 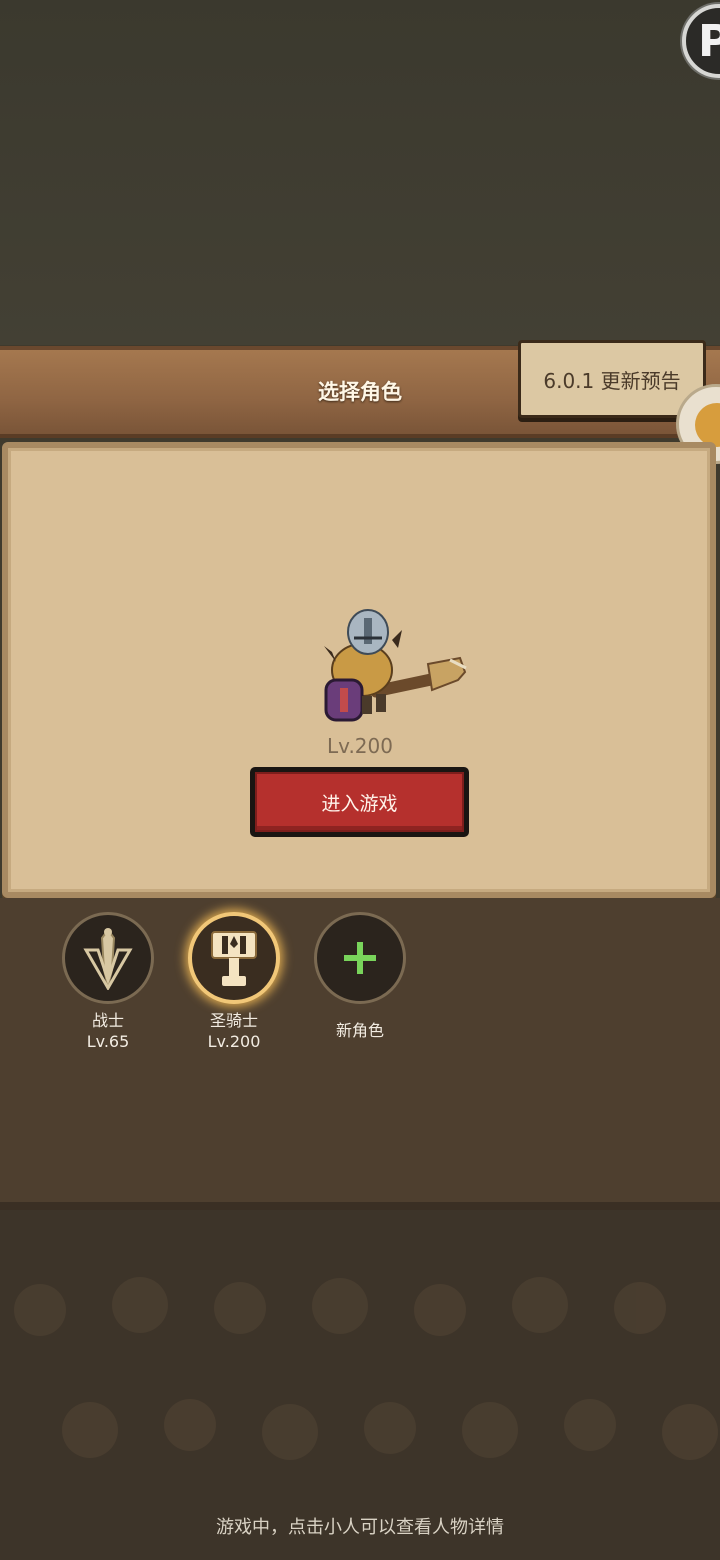 What do you see at coordinates (395, 665) in the screenshot?
I see `paladin-sprite-icon` at bounding box center [395, 665].